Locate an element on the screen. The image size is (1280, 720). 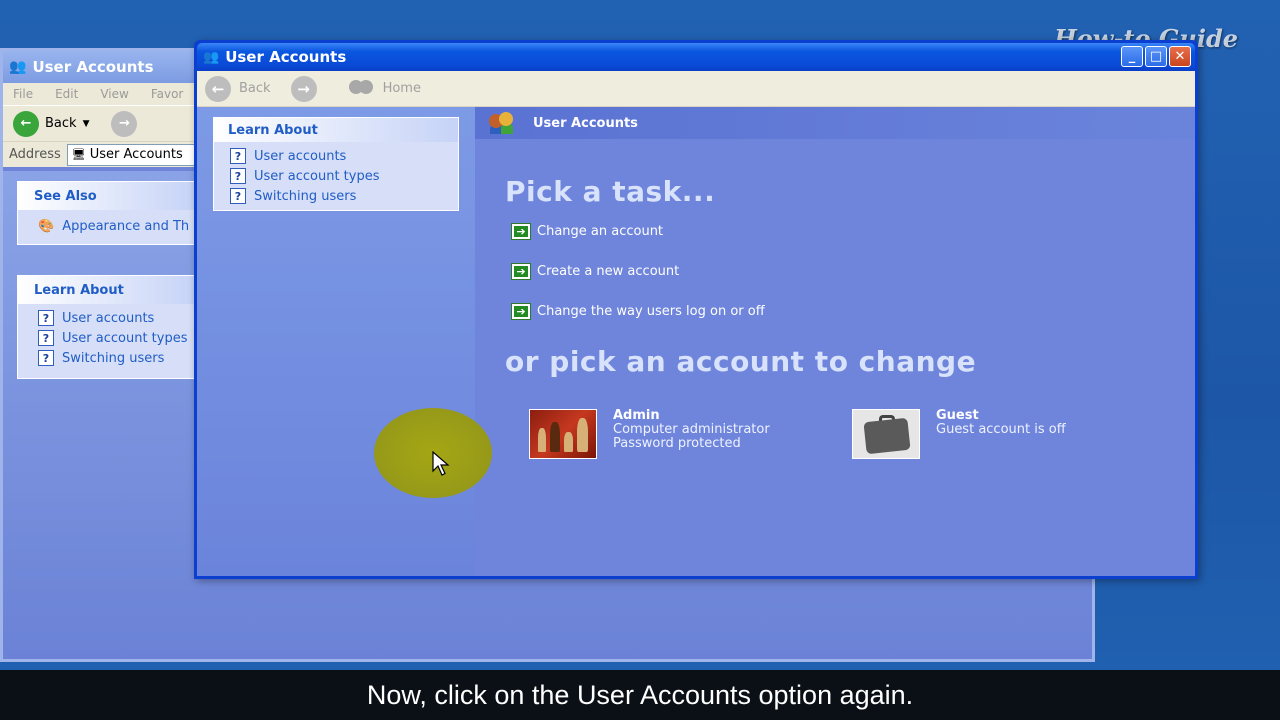
task-label: Create a new account is located at coordinates (608, 271).